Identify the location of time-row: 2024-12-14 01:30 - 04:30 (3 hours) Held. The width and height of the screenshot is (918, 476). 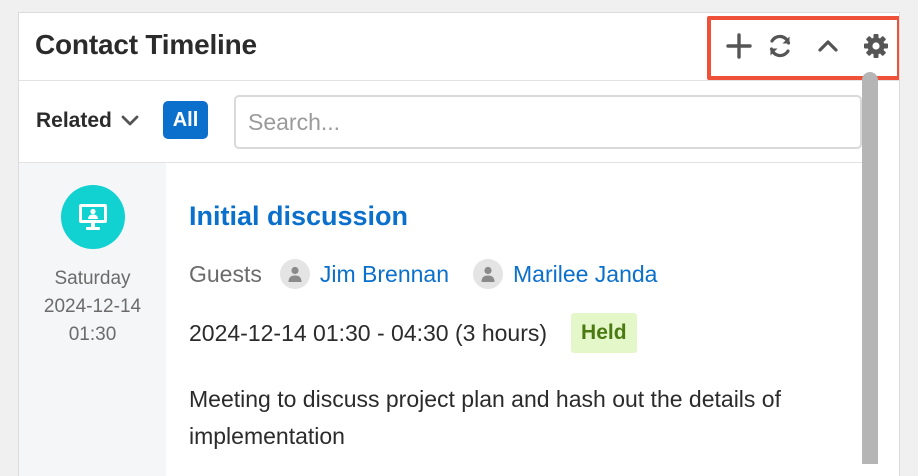
(413, 333).